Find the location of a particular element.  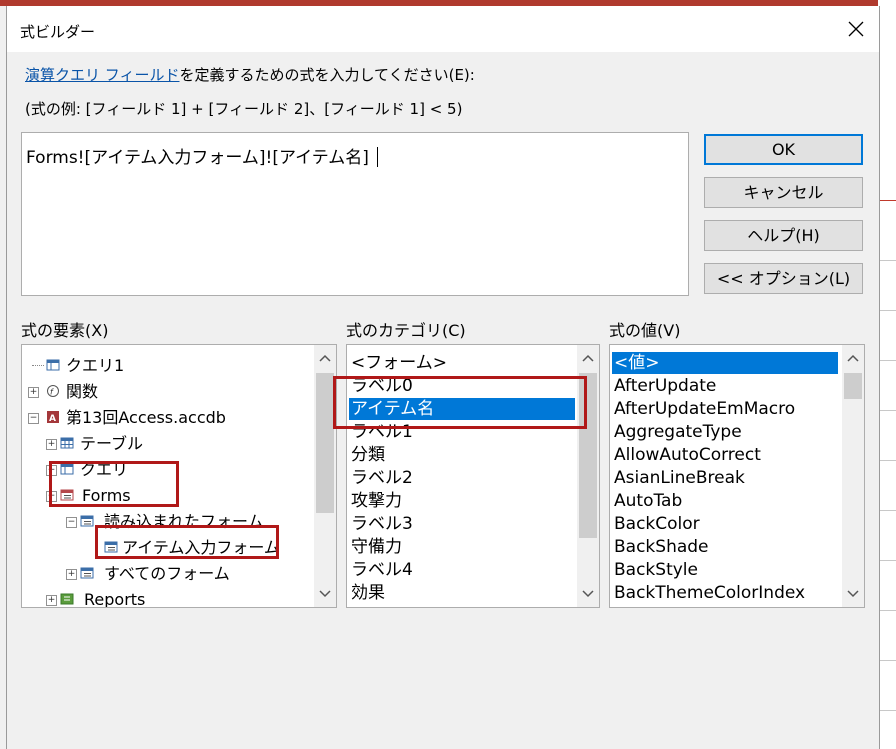

list-item: AggregateType is located at coordinates (678, 432).